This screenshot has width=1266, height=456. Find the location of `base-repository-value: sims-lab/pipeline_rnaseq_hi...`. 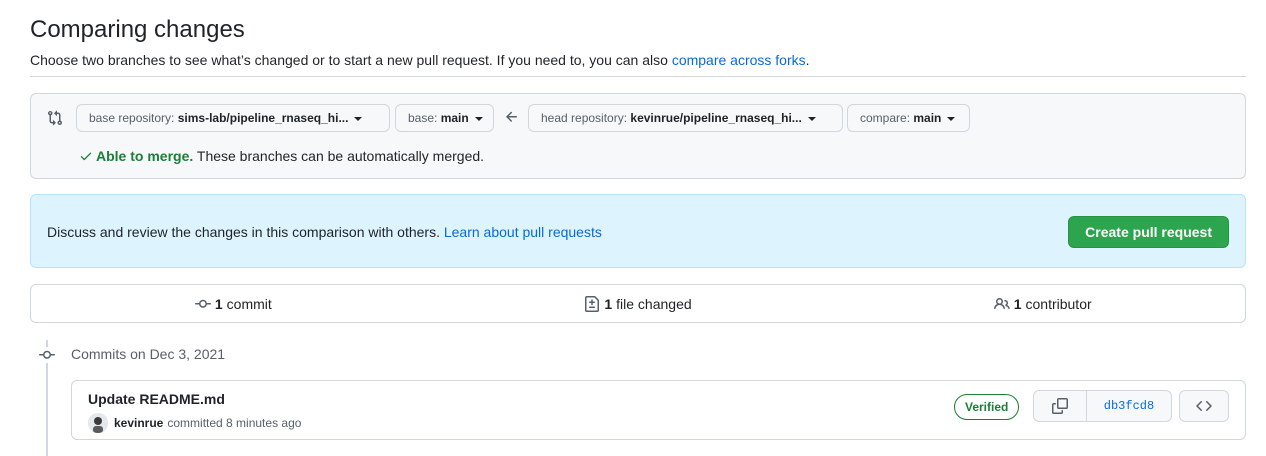

base-repository-value: sims-lab/pipeline_rnaseq_hi... is located at coordinates (263, 118).